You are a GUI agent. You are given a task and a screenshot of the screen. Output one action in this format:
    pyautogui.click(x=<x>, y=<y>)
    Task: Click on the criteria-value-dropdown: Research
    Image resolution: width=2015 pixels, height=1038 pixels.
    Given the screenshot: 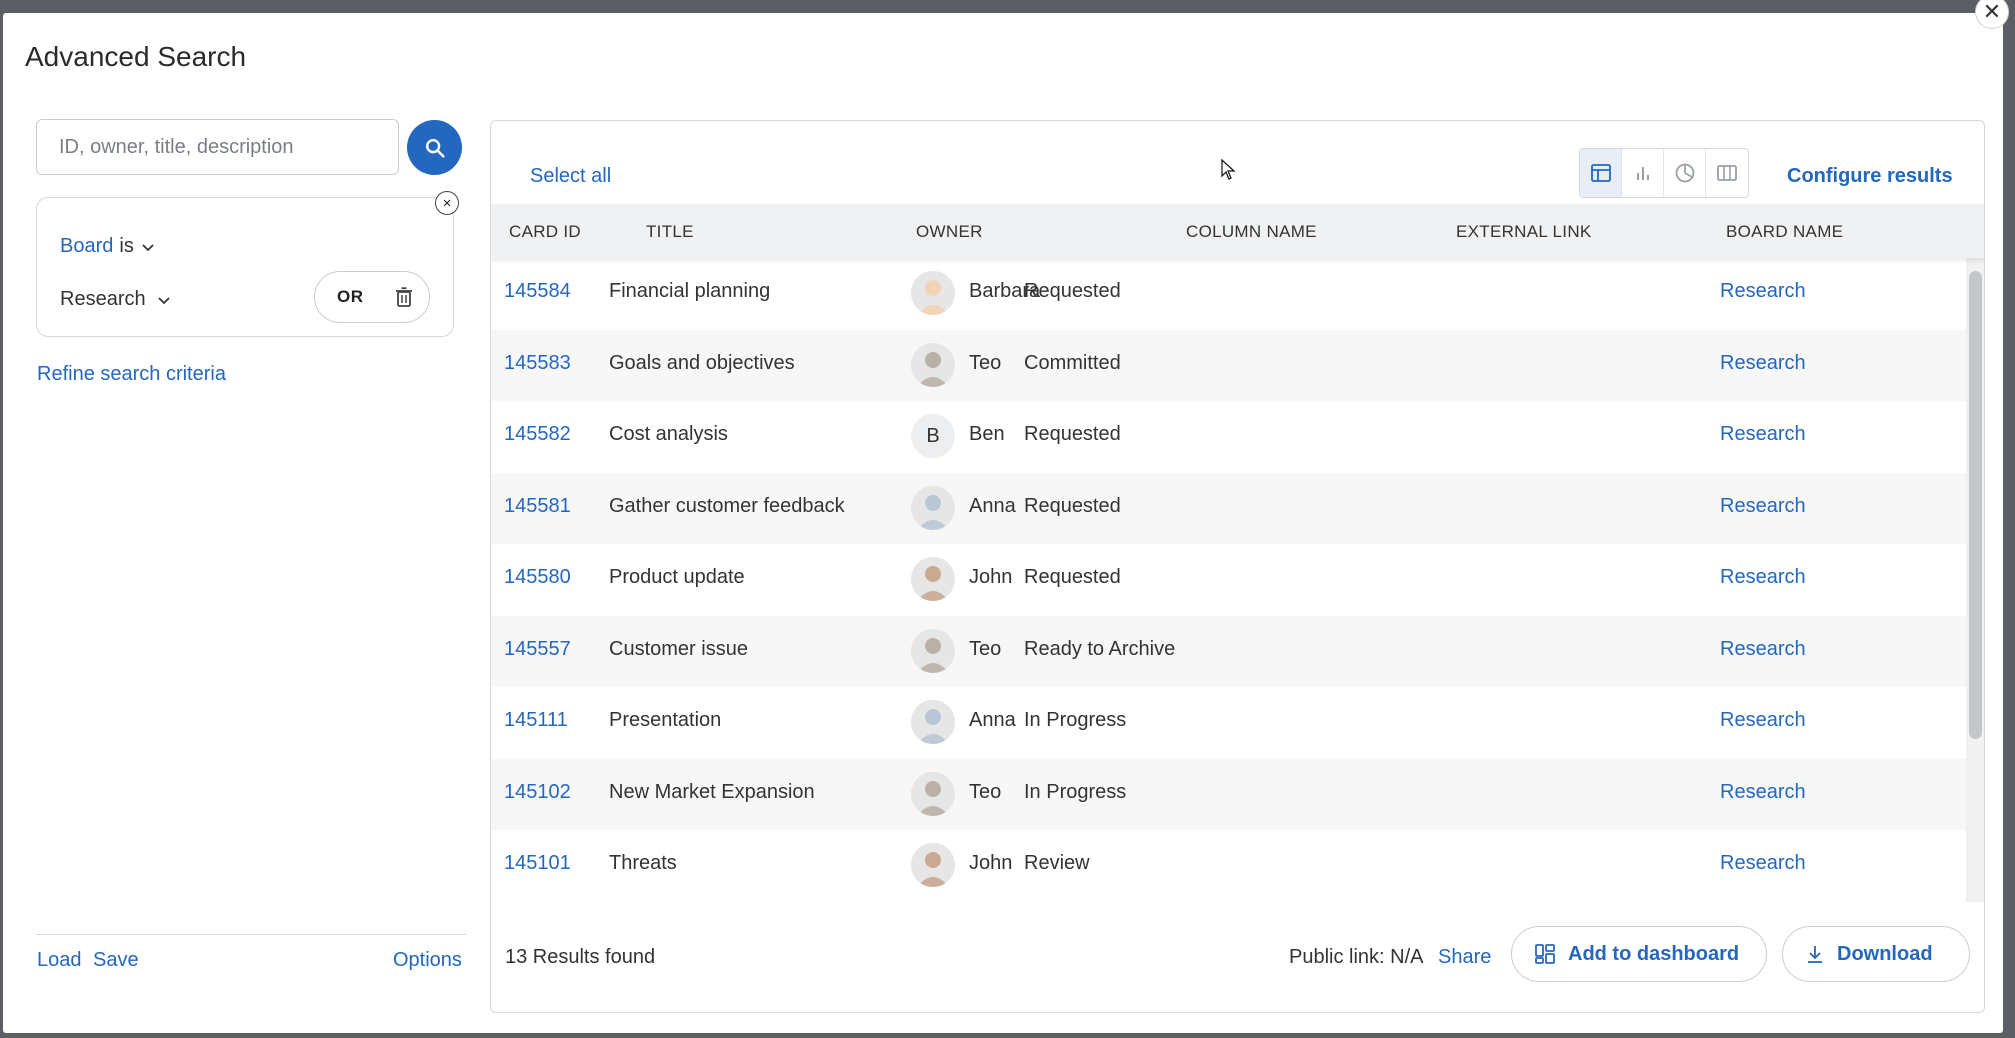 What is the action you would take?
    pyautogui.click(x=116, y=299)
    